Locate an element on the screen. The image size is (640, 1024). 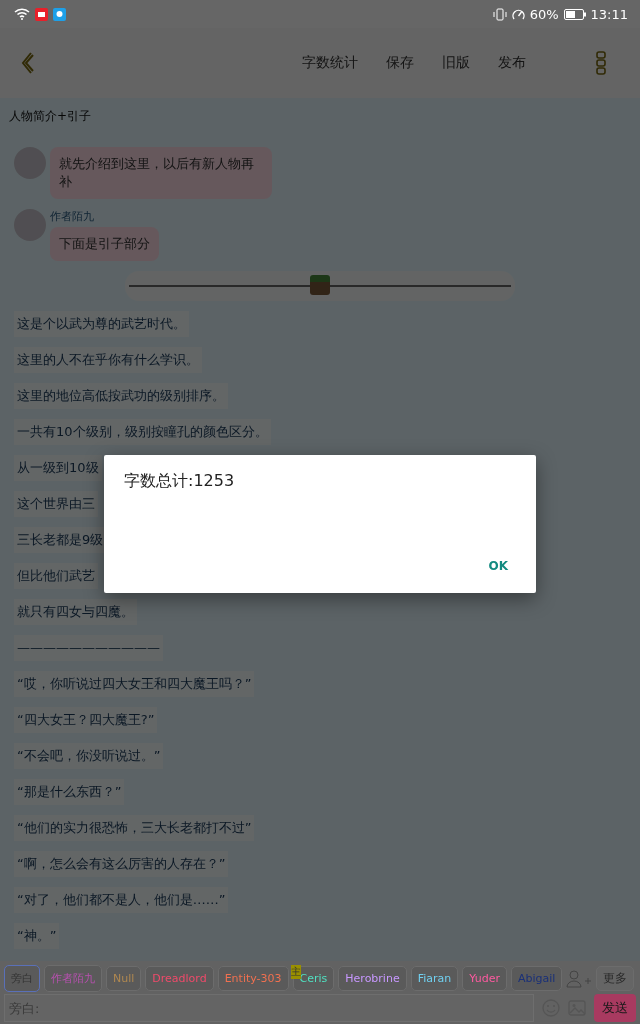
author-name: 作者陌九 is located at coordinates (72, 216).